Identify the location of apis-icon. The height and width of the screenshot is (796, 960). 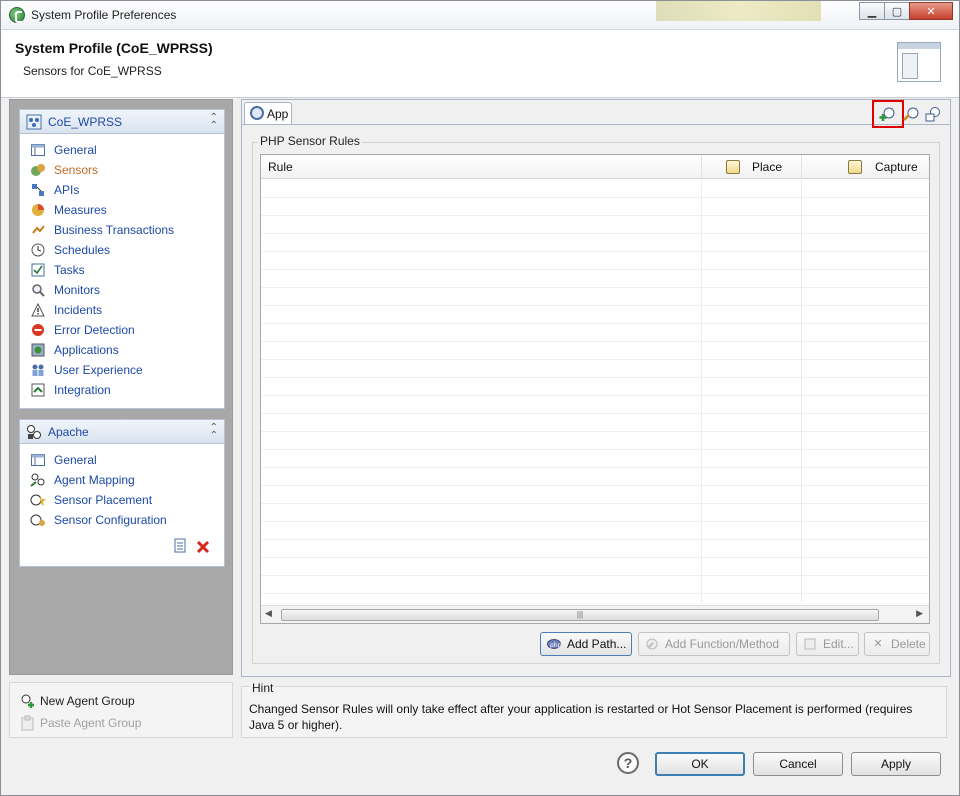
(38, 190).